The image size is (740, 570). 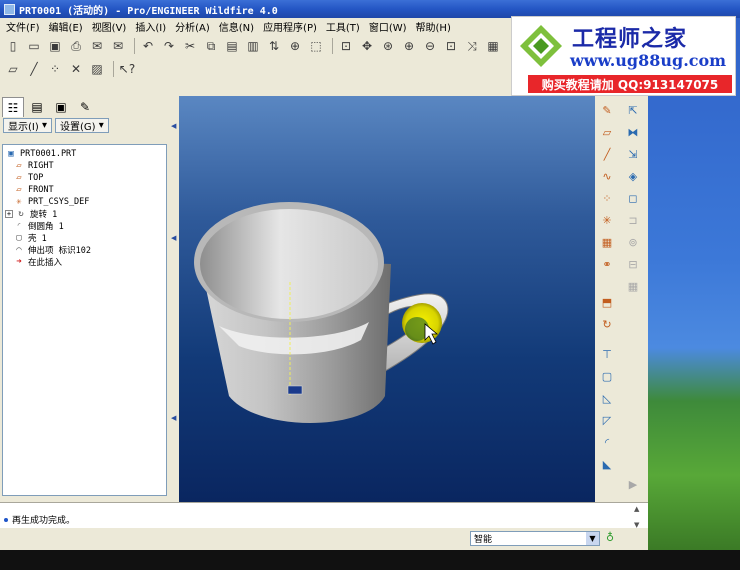 I want to click on solidify-tool-icon: ⊟, so click(x=633, y=264).